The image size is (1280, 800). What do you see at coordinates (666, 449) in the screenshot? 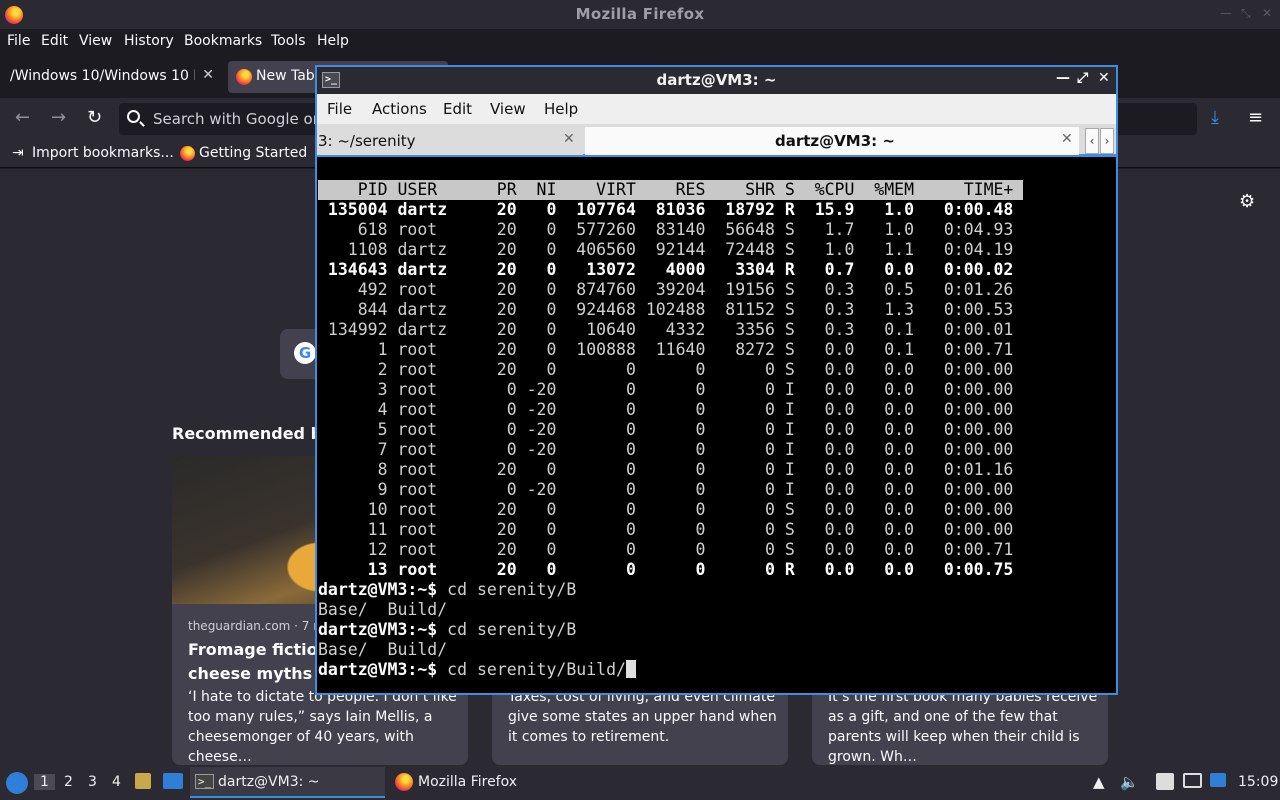
I see `process-row: 7 root 0 -20 0 0 0 I 0.0 0.0 0:00.00` at bounding box center [666, 449].